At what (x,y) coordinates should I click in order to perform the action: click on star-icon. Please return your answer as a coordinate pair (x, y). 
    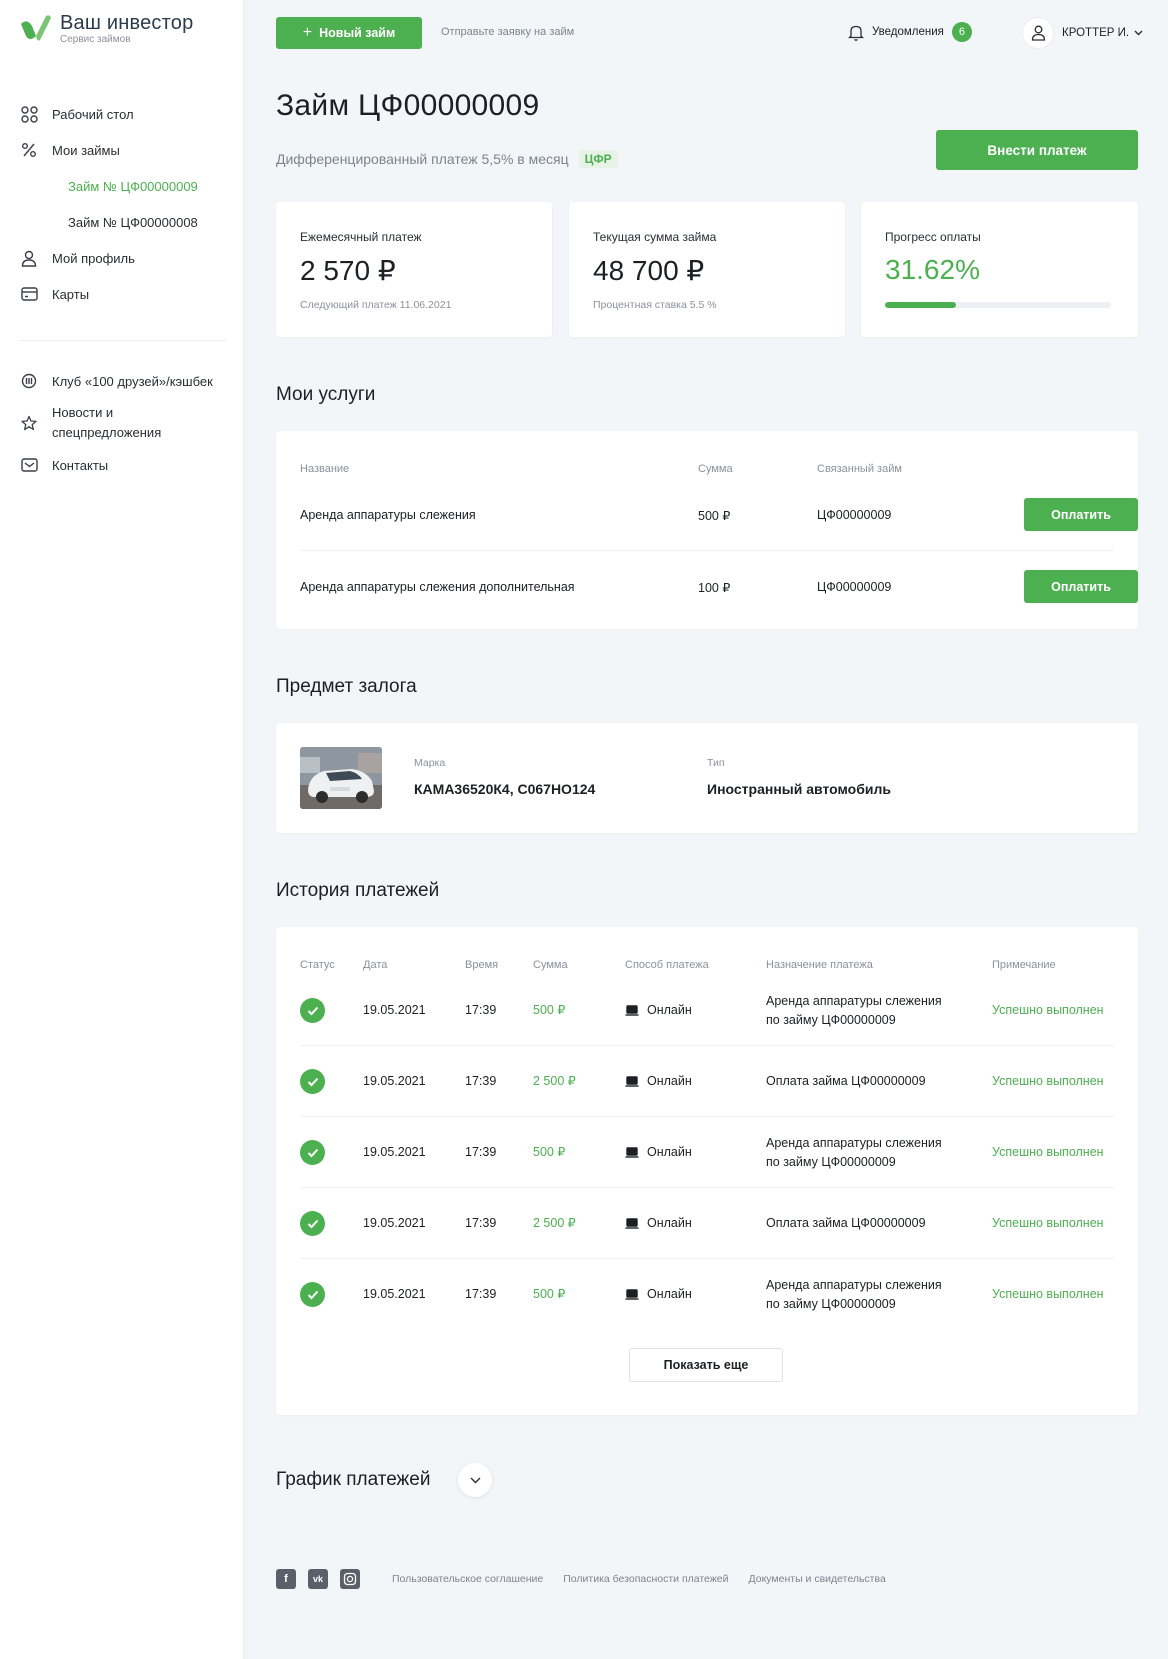
    Looking at the image, I should click on (29, 423).